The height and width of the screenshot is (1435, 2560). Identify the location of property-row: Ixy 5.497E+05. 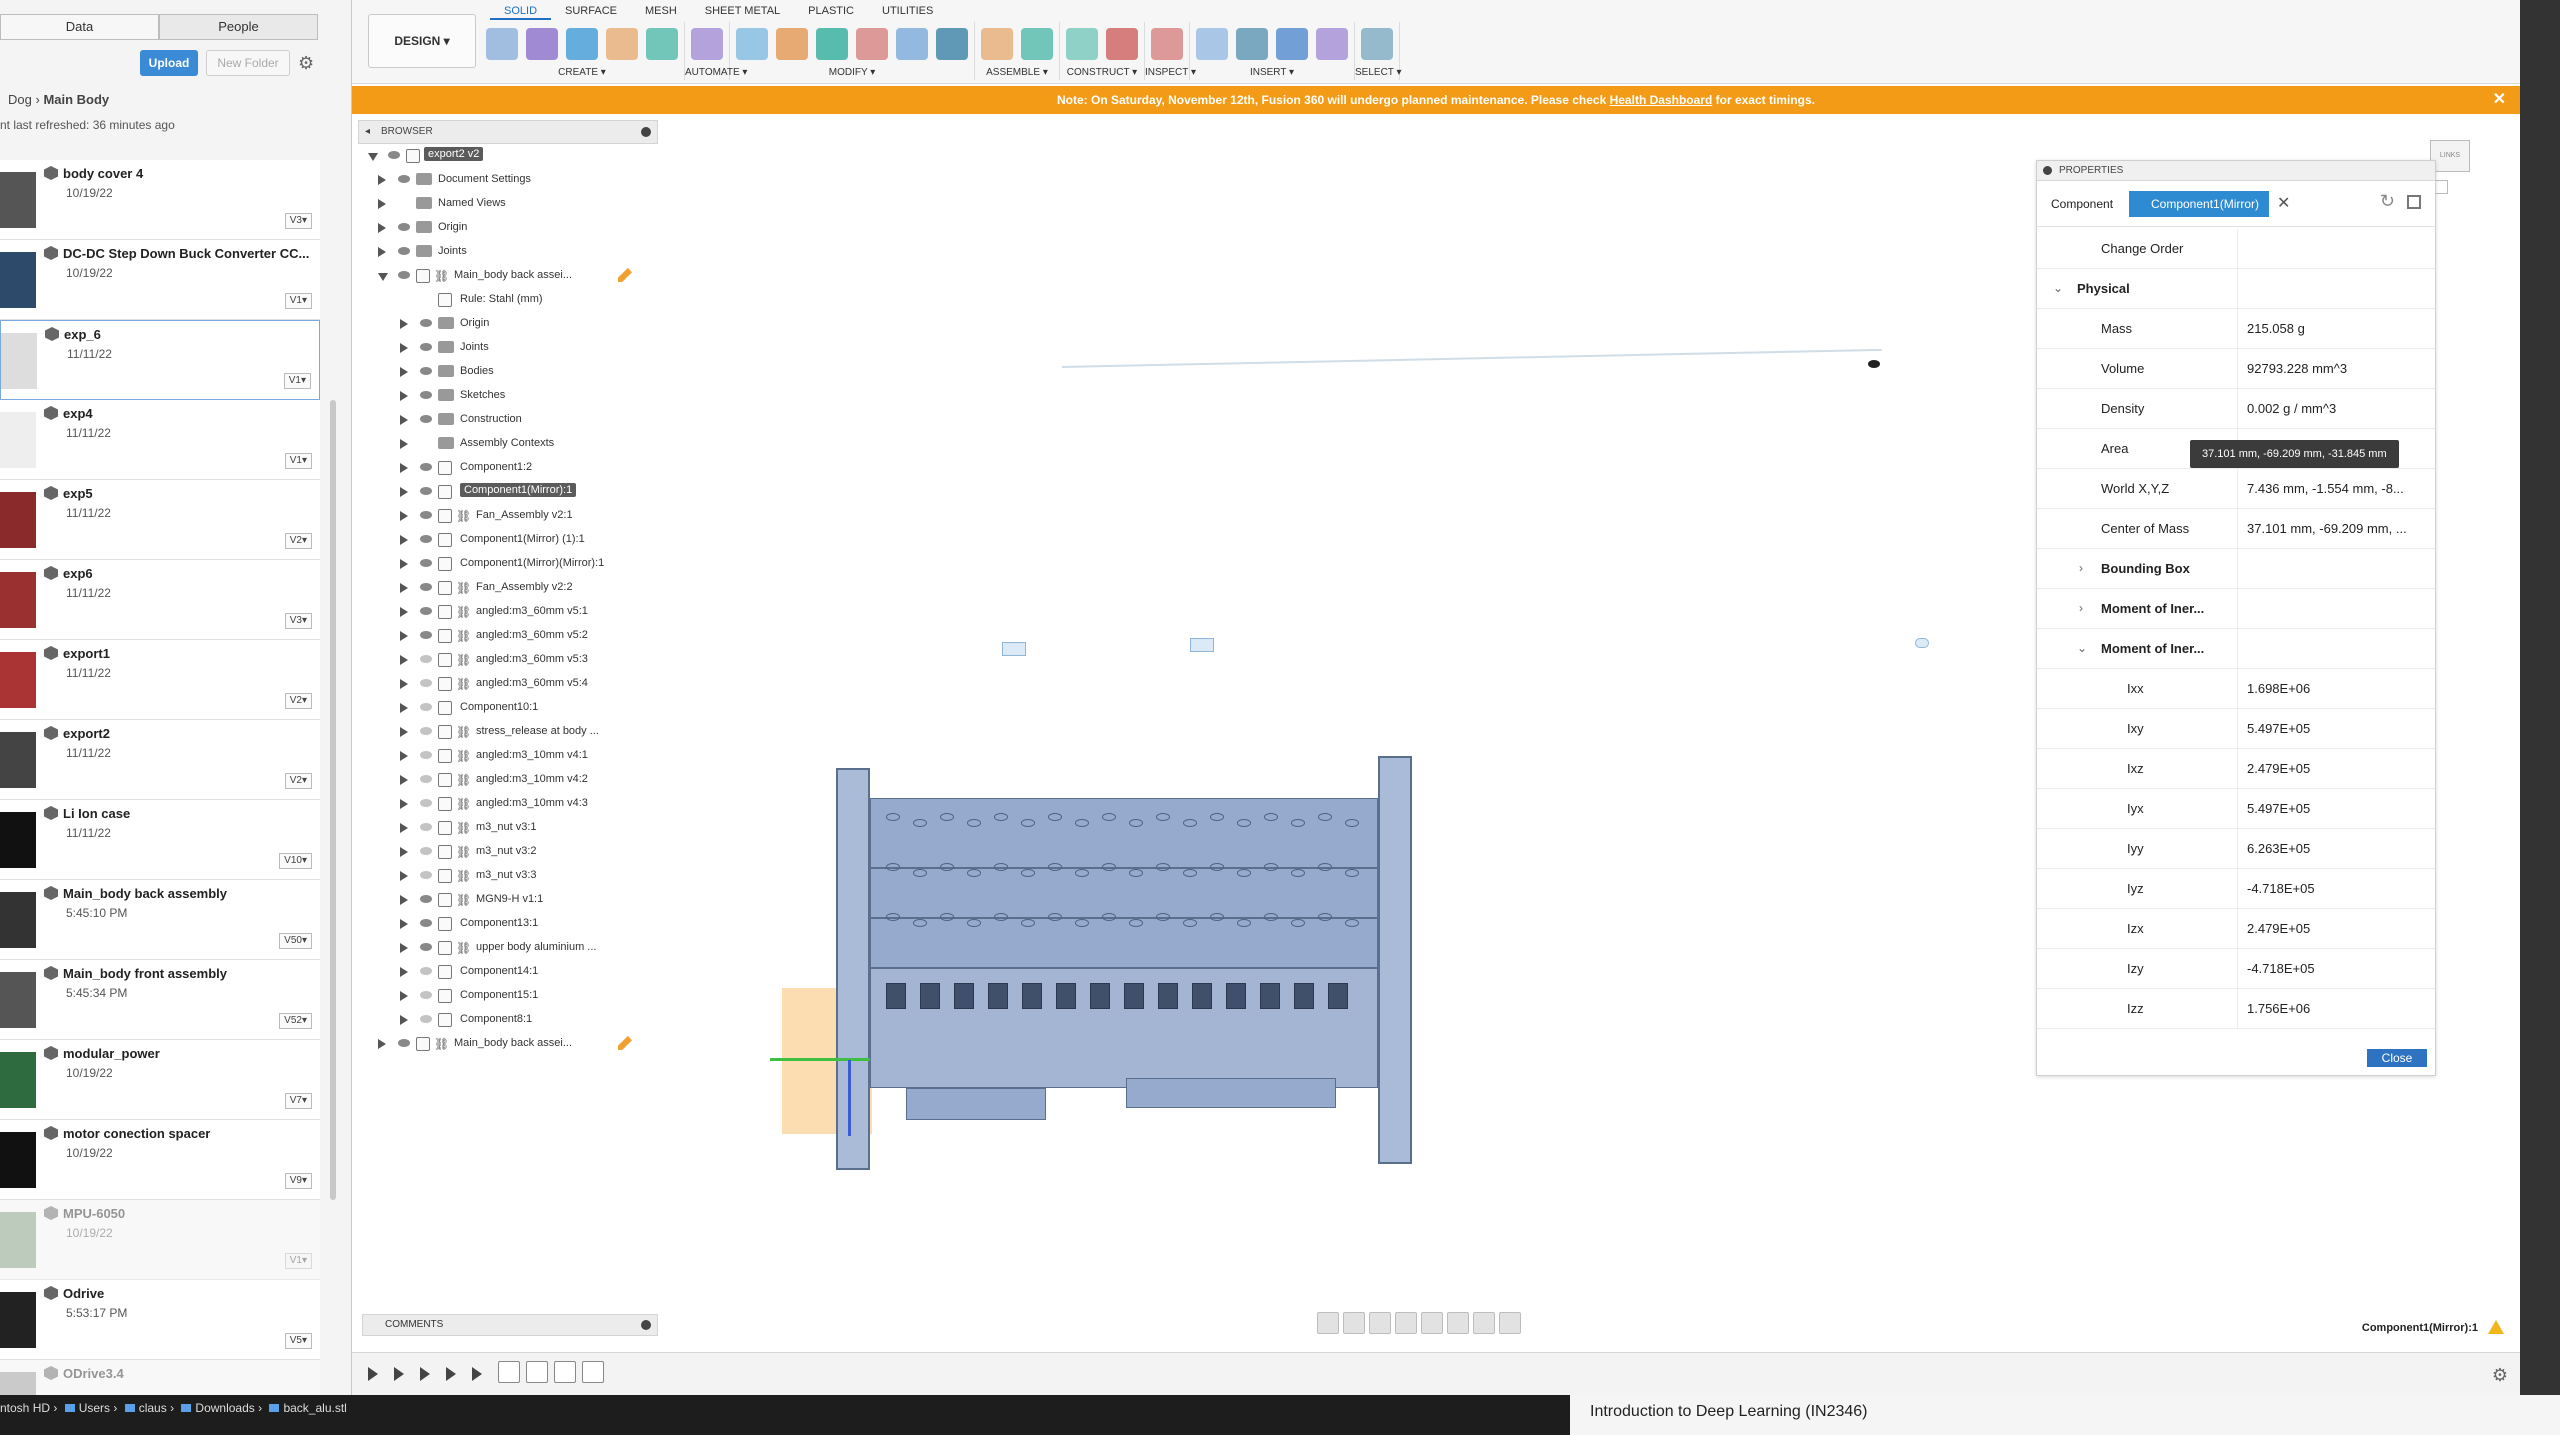
(2236, 729).